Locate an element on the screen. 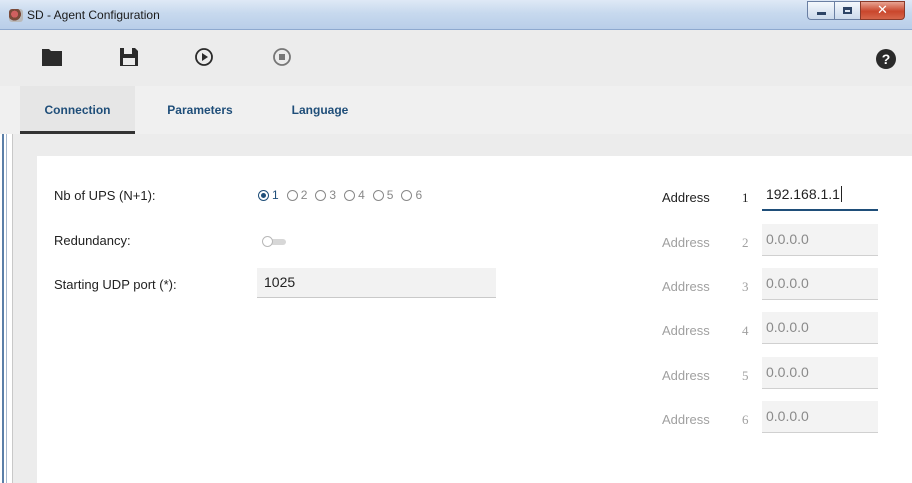 Image resolution: width=912 pixels, height=483 pixels. stop-icon is located at coordinates (282, 57).